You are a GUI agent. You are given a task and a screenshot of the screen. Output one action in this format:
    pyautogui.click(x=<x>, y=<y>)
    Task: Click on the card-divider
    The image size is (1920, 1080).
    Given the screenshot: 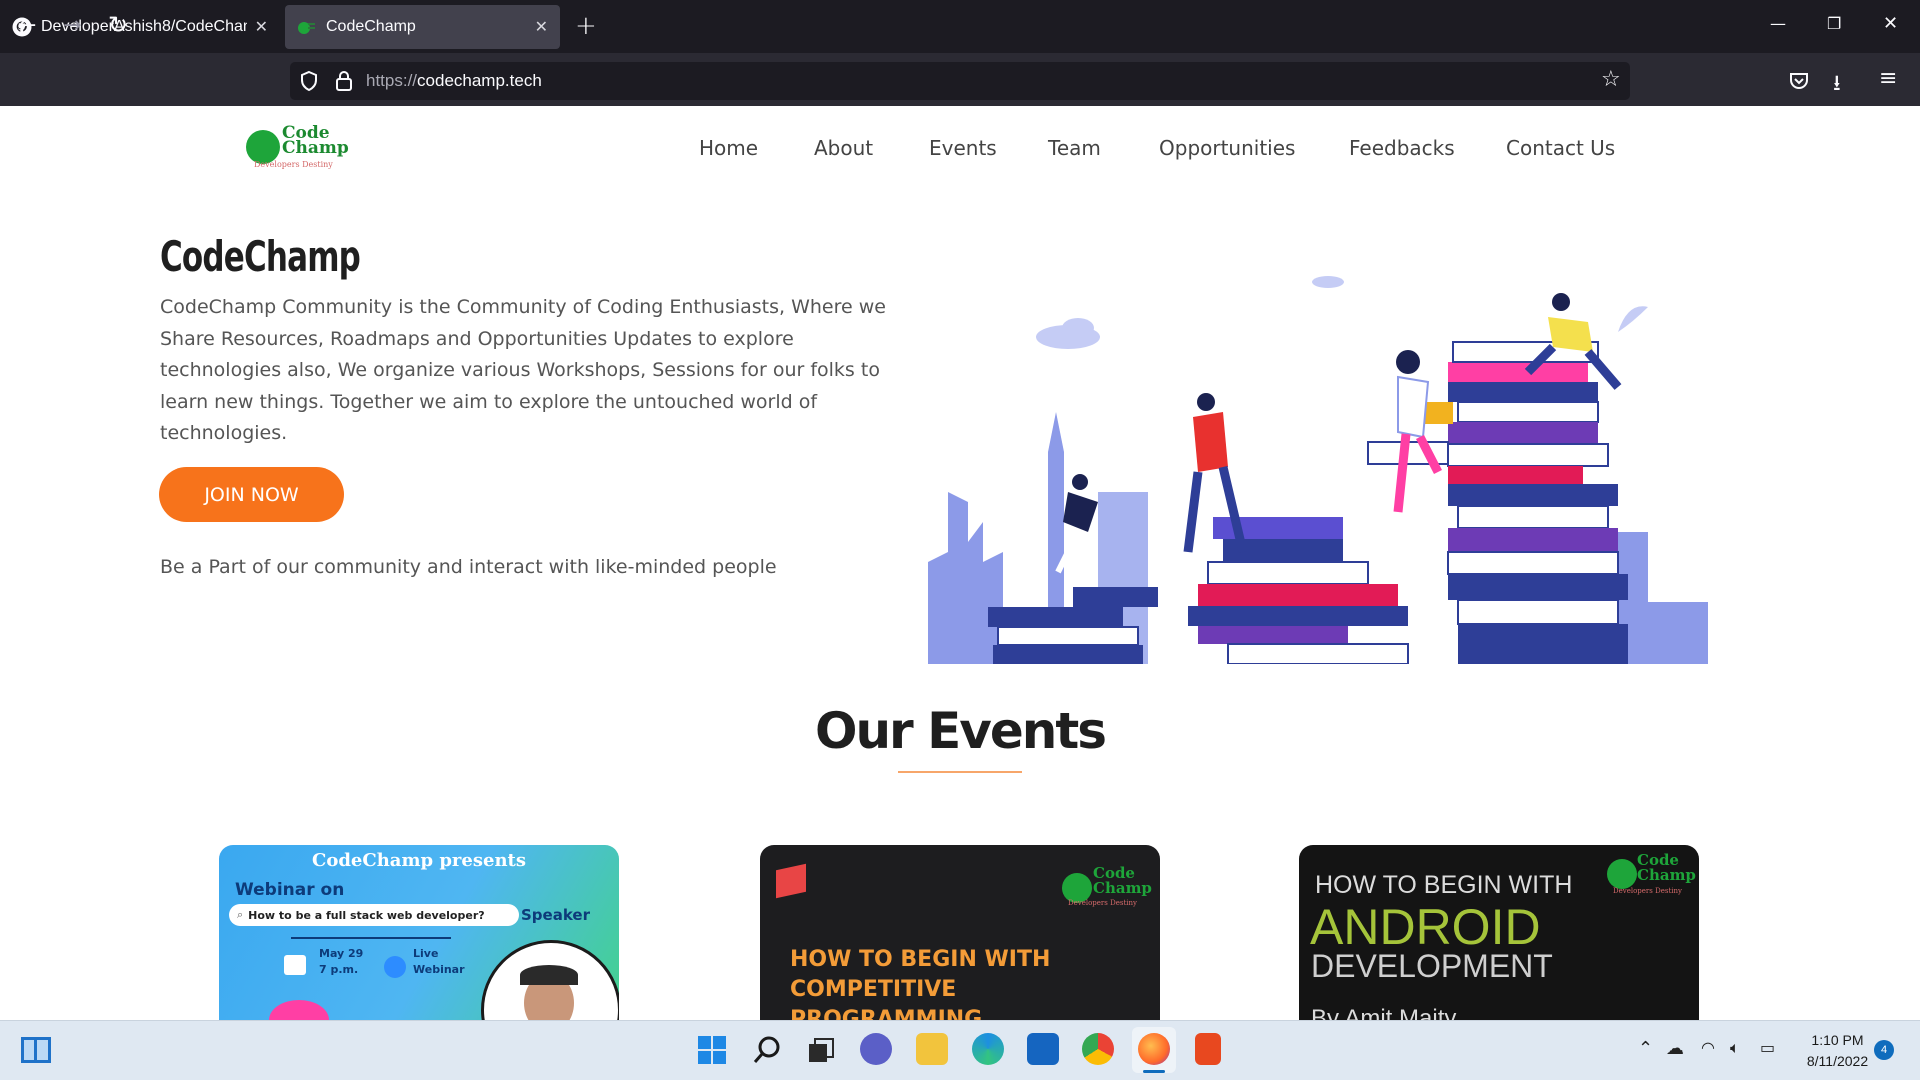 What is the action you would take?
    pyautogui.click(x=371, y=938)
    